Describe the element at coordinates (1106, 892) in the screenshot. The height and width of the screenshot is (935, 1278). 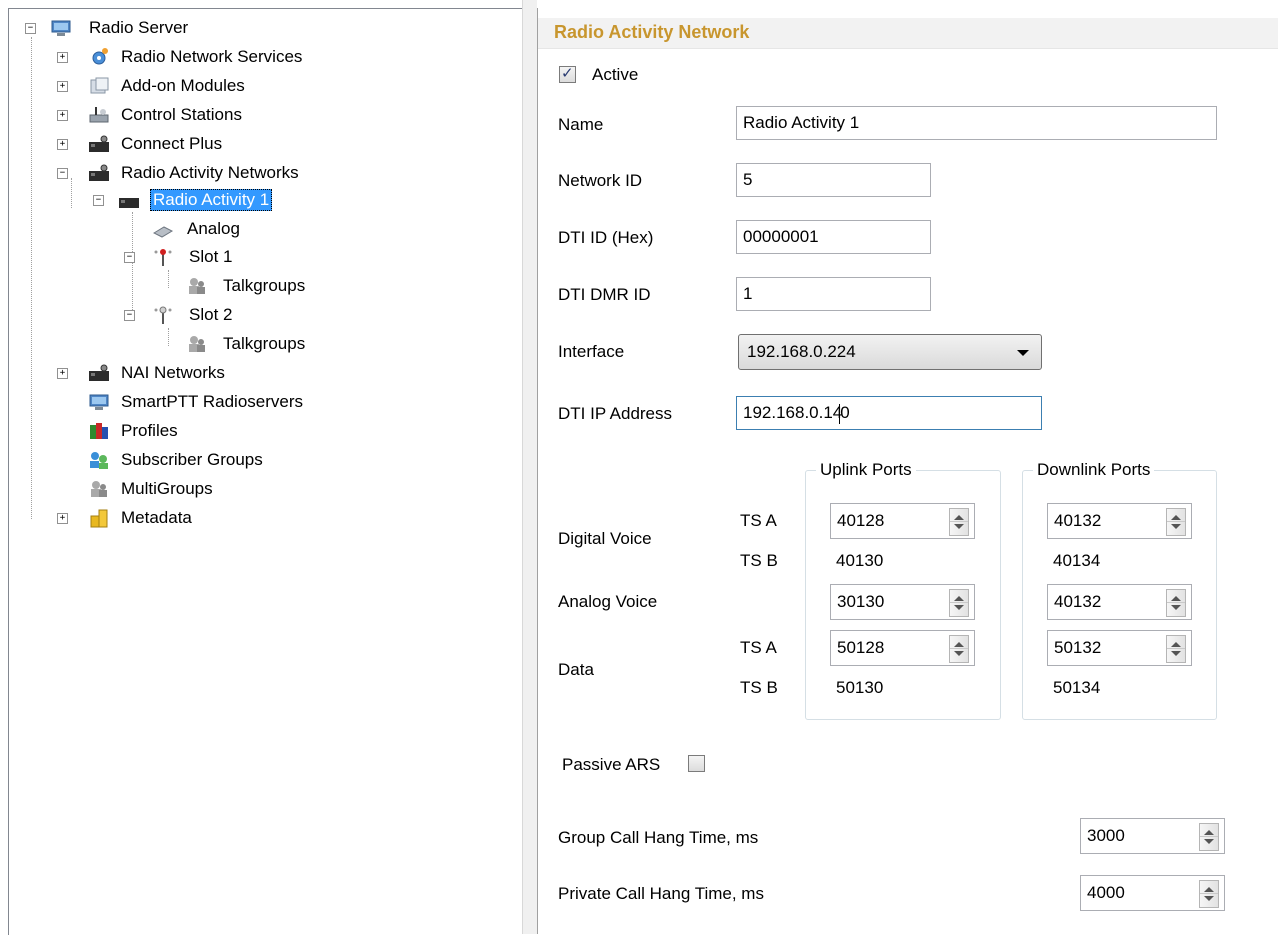
I see `spinner-value: 4000` at that location.